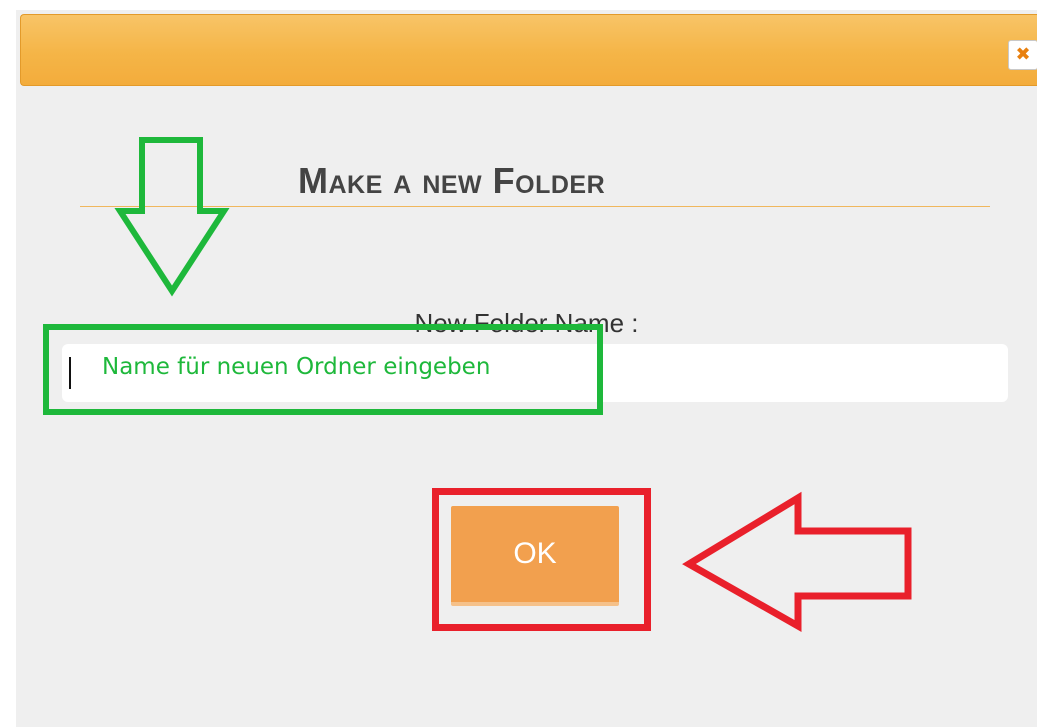 This screenshot has width=1037, height=727. Describe the element at coordinates (528, 50) in the screenshot. I see `dialog-titlebar: ✖` at that location.